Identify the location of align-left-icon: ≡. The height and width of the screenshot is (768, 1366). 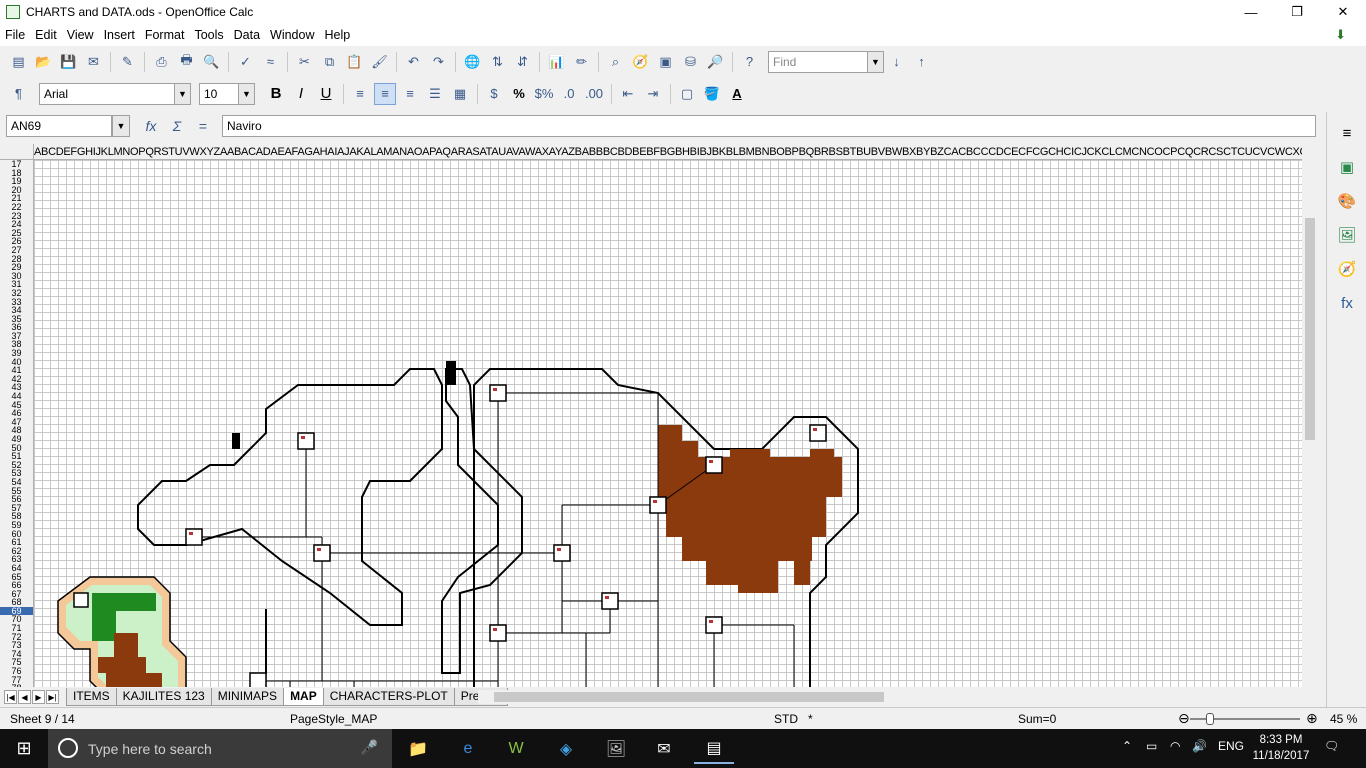
(360, 94).